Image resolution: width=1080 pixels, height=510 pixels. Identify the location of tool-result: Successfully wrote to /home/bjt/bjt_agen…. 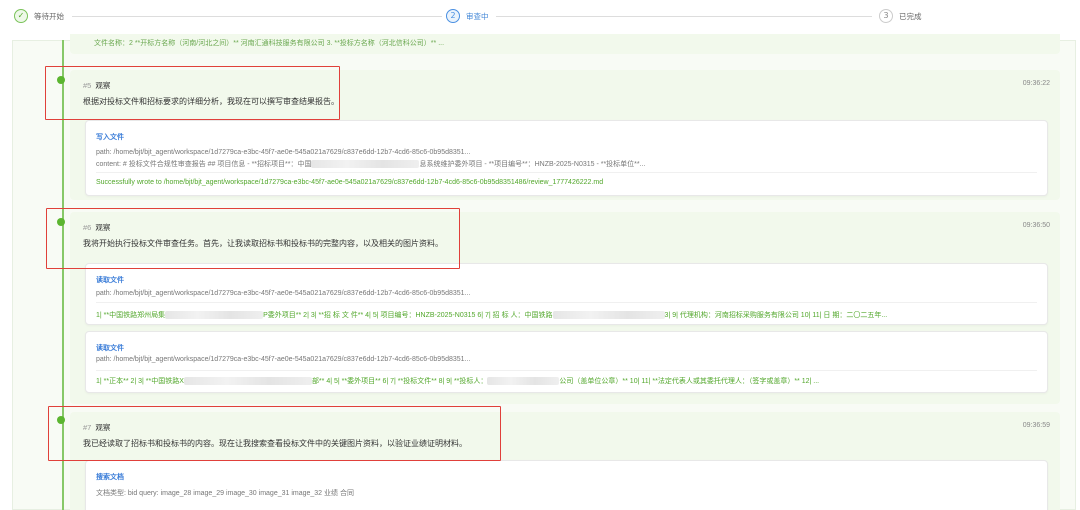
(350, 182).